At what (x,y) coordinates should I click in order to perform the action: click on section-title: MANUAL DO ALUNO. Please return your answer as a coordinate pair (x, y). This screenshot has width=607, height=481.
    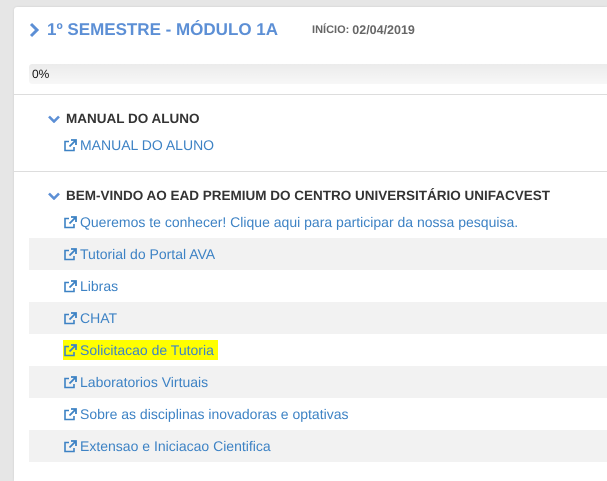
    Looking at the image, I should click on (133, 118).